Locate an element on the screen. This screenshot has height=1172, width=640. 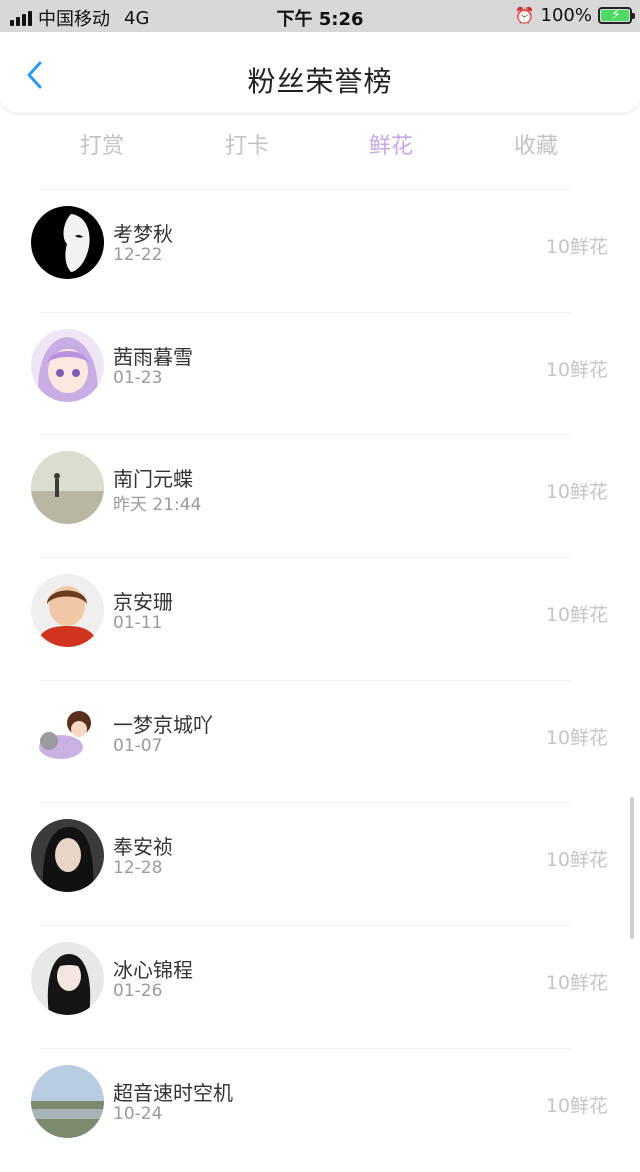
scrollbar is located at coordinates (632, 868).